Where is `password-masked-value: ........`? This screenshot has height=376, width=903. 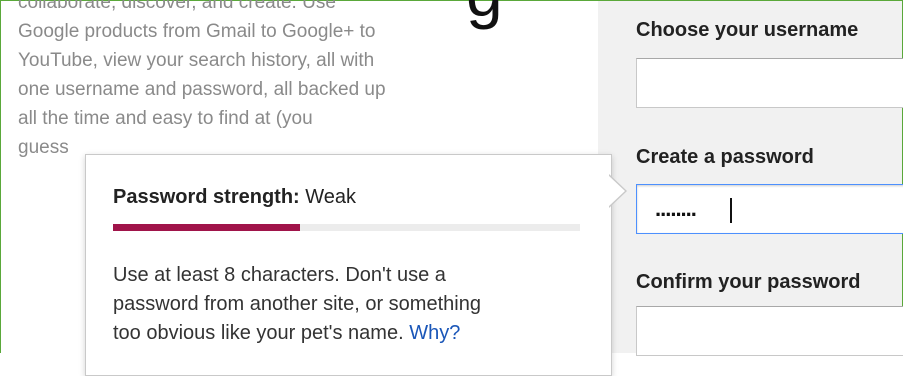
password-masked-value: ........ is located at coordinates (676, 208).